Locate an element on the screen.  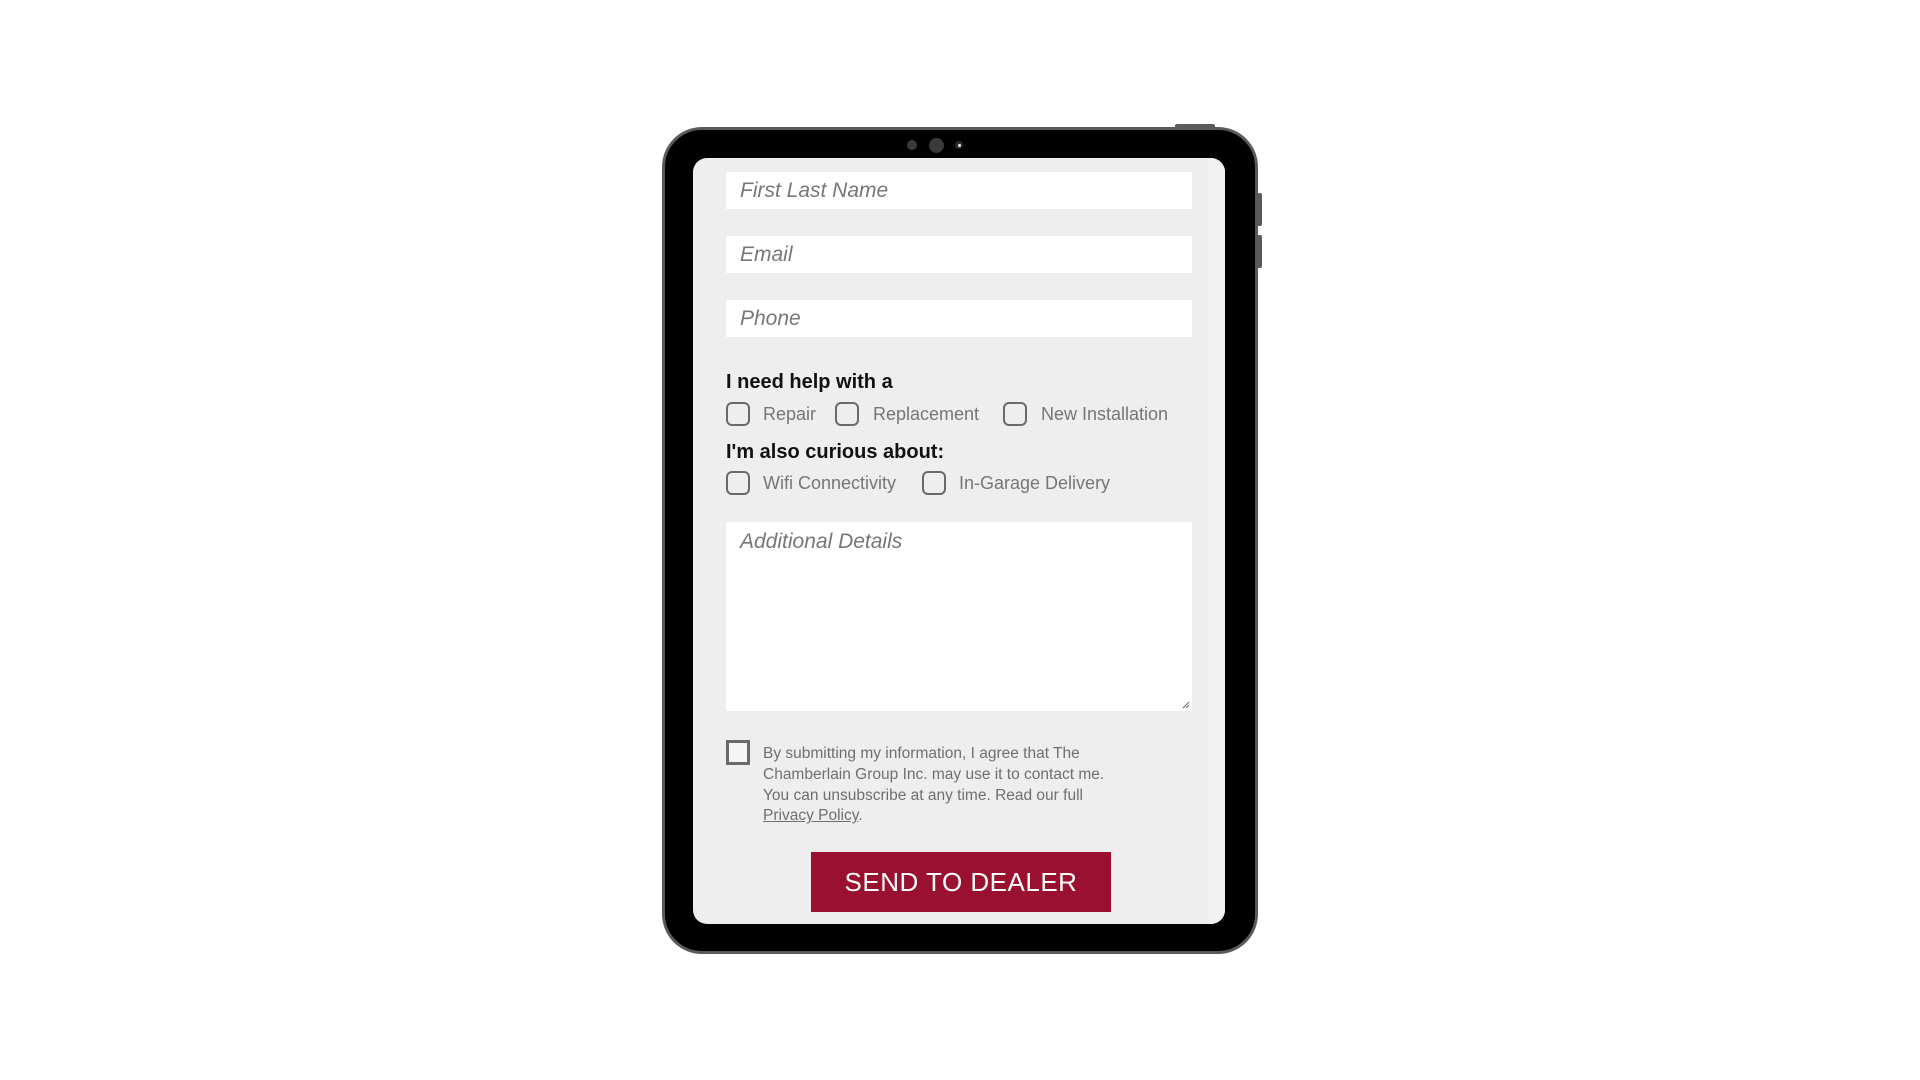
additional-details-textarea: Additional Details is located at coordinates (959, 616).